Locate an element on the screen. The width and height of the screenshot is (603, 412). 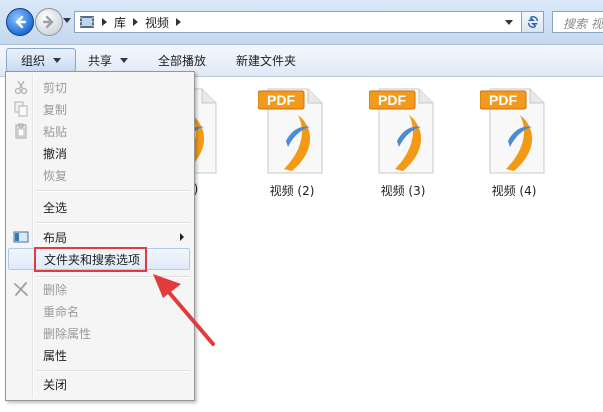
share-label: 共享 is located at coordinates (100, 60).